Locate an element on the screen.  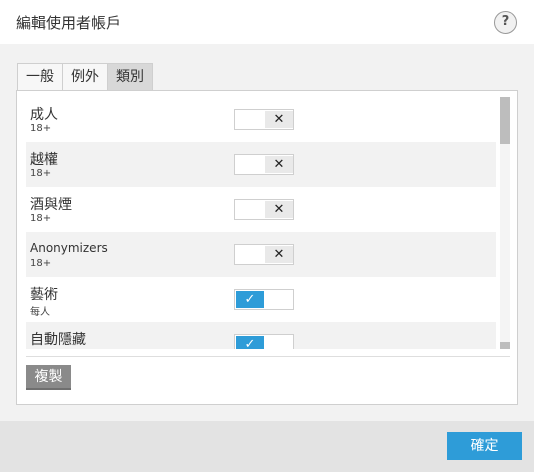
category-name: 藝術 is located at coordinates (44, 295).